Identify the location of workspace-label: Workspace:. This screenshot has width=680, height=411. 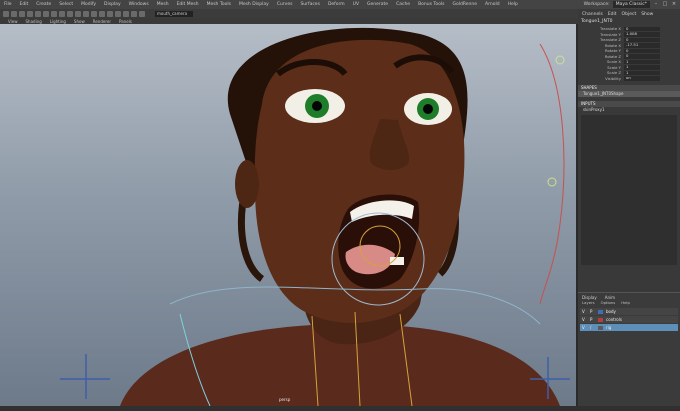
(596, 4).